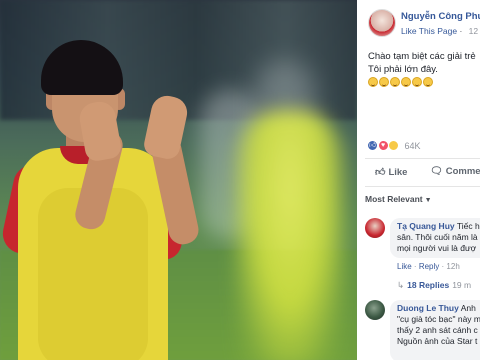 This screenshot has width=480, height=360. Describe the element at coordinates (403, 69) in the screenshot. I see `post-text-line: Tôi phải lớn đây.` at that location.